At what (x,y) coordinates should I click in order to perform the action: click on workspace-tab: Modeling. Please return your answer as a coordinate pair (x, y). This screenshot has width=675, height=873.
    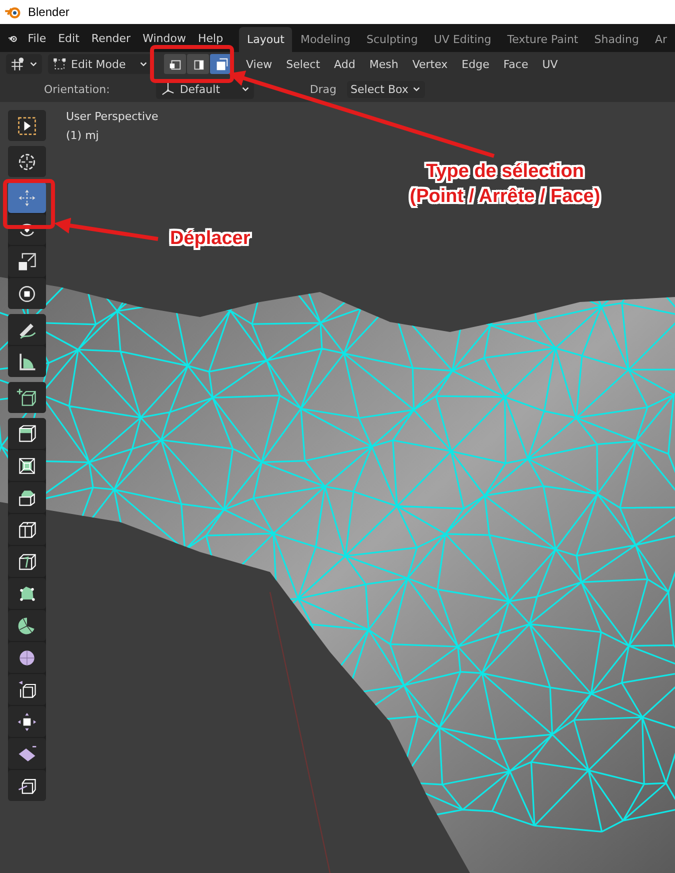
    Looking at the image, I should click on (325, 39).